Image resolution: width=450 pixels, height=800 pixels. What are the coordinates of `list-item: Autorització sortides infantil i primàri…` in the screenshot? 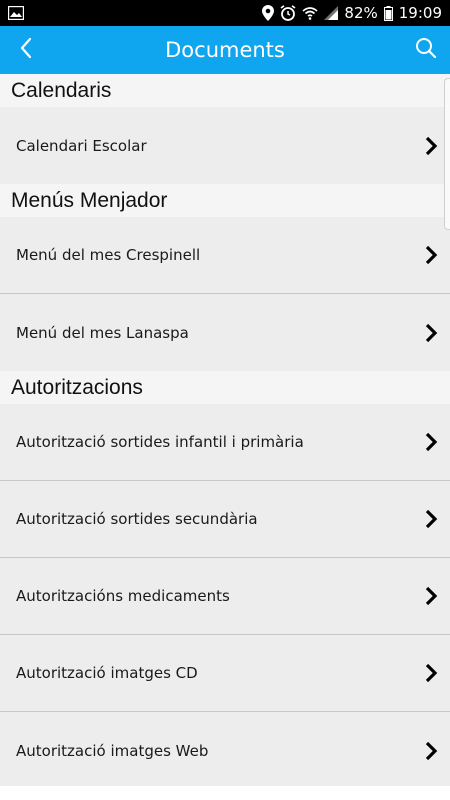 It's located at (225, 442).